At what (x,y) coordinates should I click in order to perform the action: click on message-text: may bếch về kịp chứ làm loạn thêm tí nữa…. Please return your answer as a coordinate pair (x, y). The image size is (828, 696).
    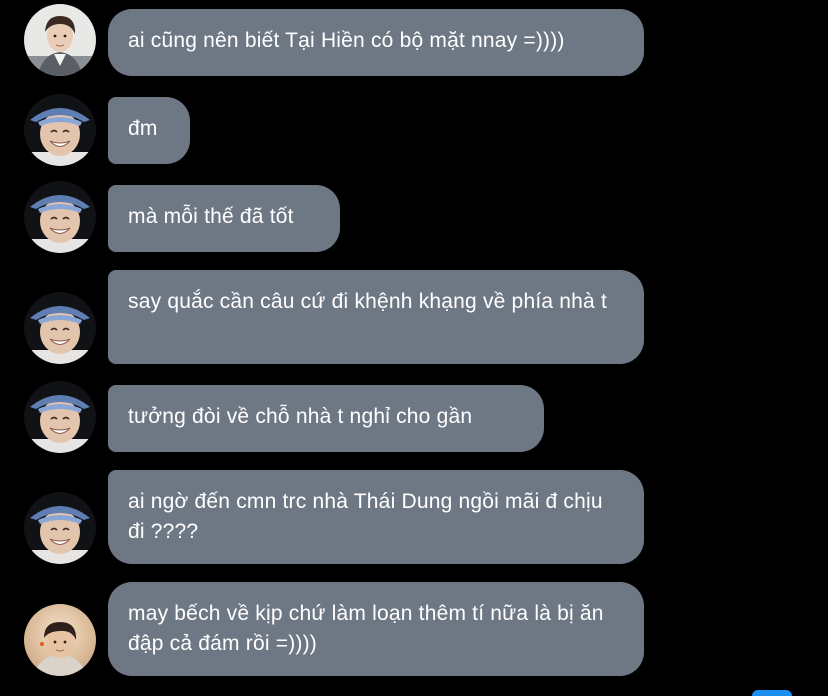
    Looking at the image, I should click on (366, 628).